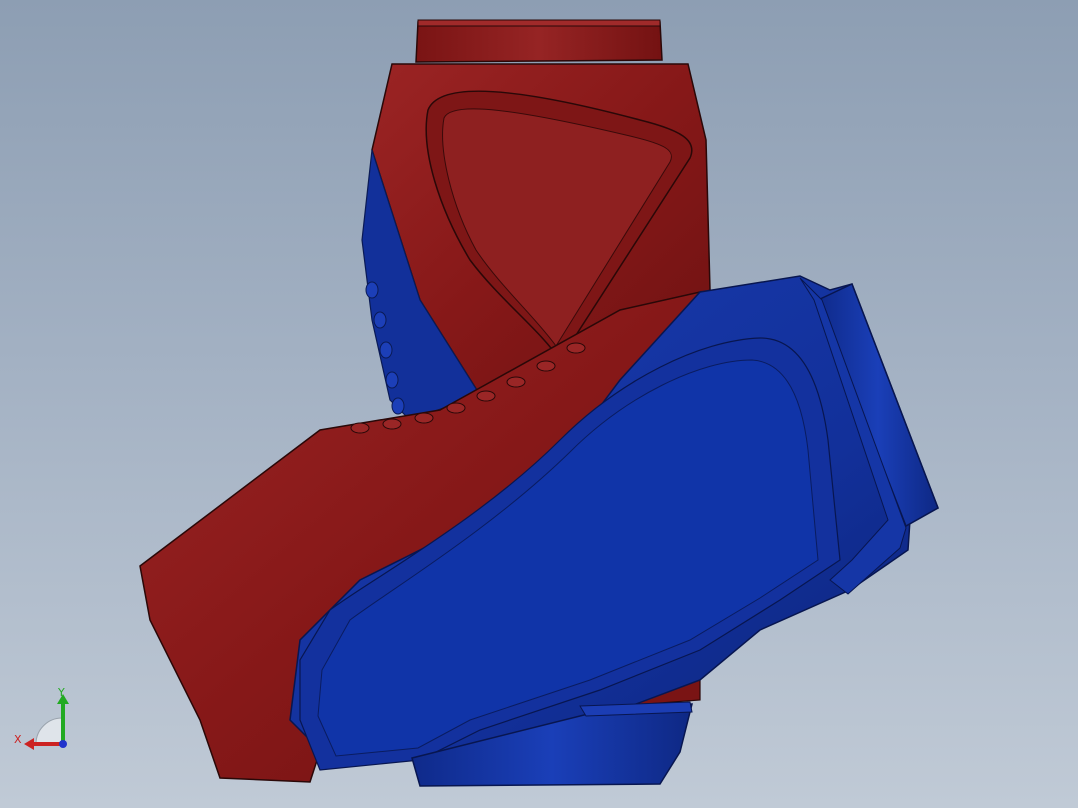 The image size is (1078, 808). Describe the element at coordinates (63, 744) in the screenshot. I see `z-axis-dot` at that location.